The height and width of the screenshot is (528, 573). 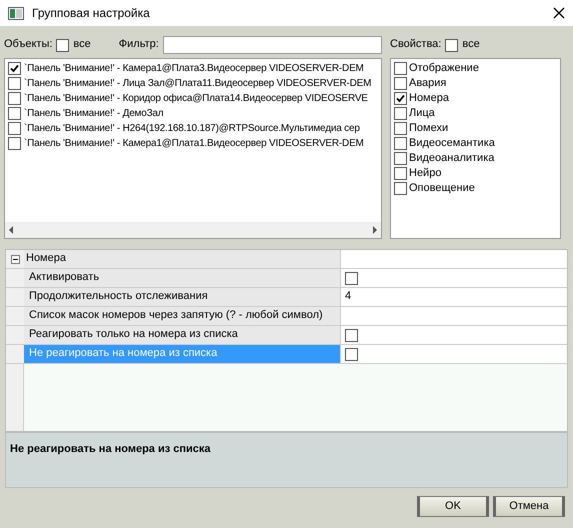 What do you see at coordinates (427, 83) in the screenshot?
I see `property-label: Авария` at bounding box center [427, 83].